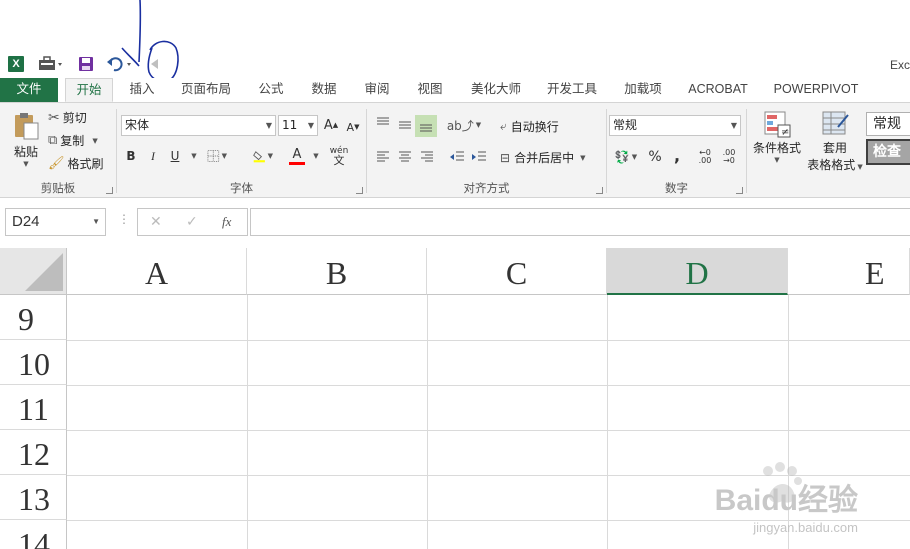 The height and width of the screenshot is (549, 910). Describe the element at coordinates (816, 90) in the screenshot. I see `tab-powerpivot: POWERPIVOT` at that location.